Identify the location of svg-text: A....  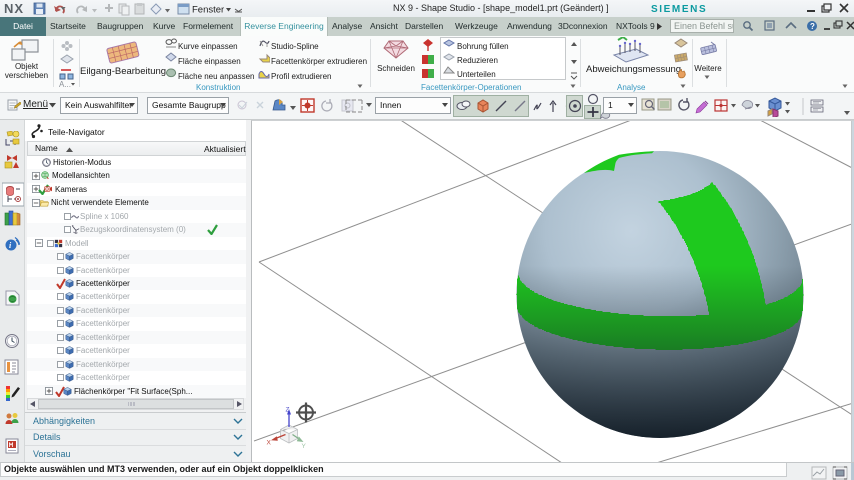
(65, 84).